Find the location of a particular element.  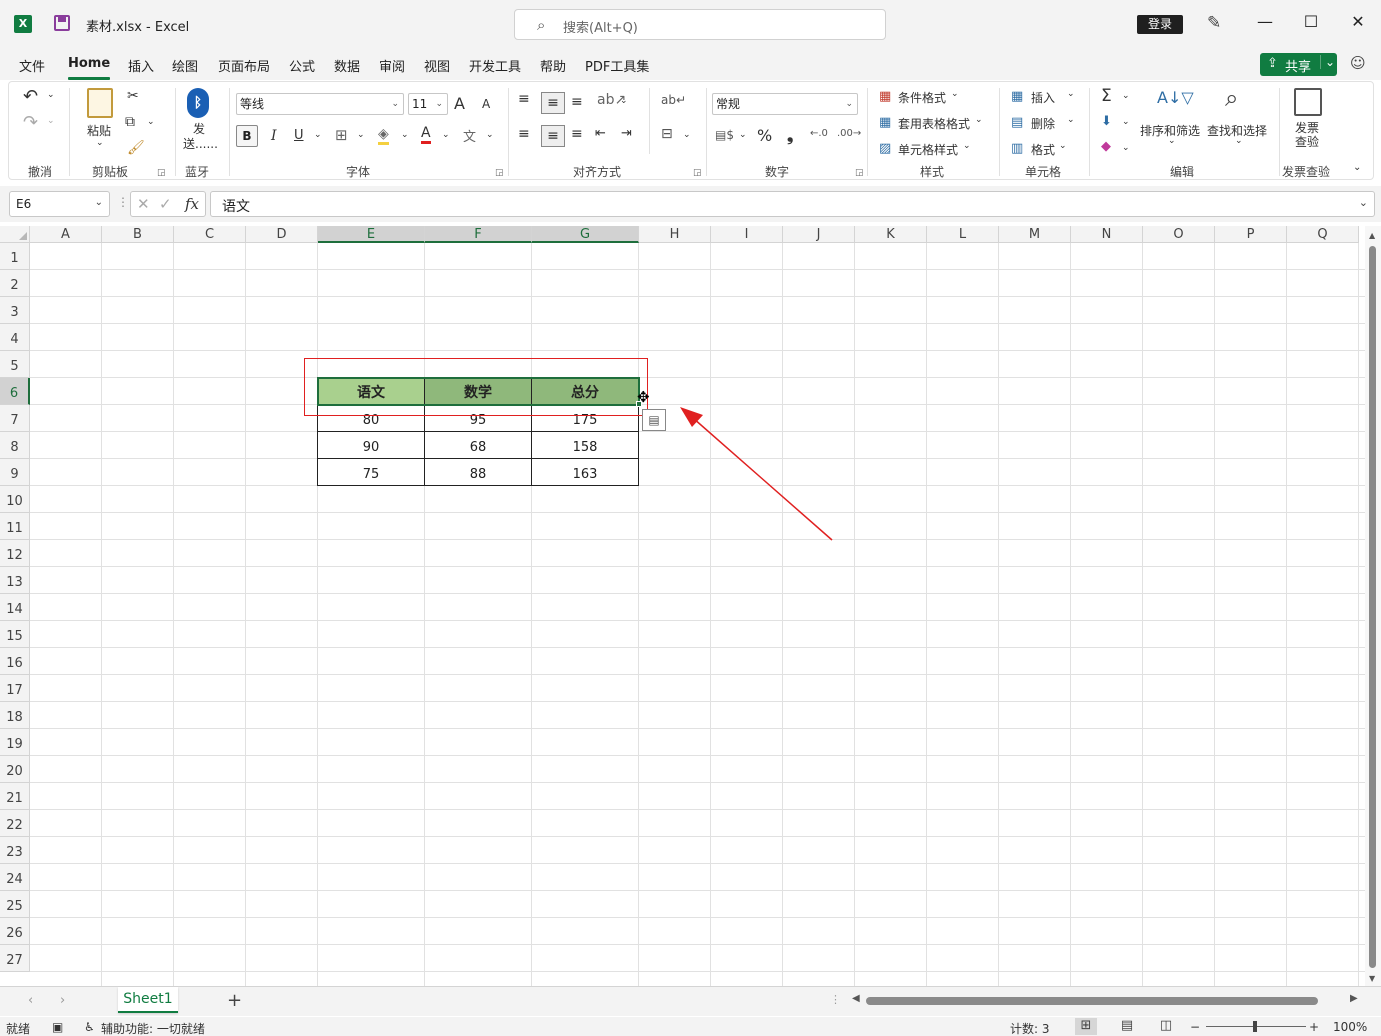

find-icon: ⌕ is located at coordinates (1231, 98).